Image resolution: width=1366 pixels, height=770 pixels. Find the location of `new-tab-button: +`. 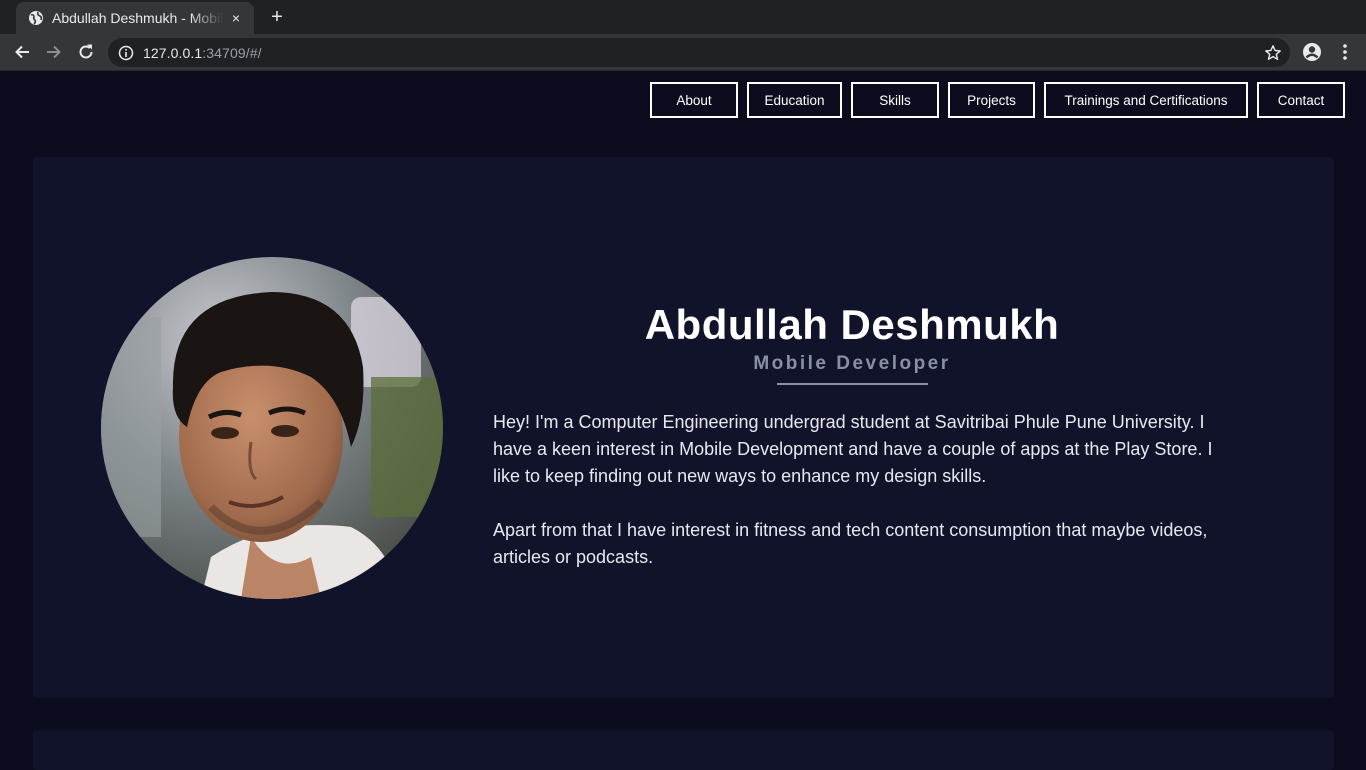

new-tab-button: + is located at coordinates (277, 17).